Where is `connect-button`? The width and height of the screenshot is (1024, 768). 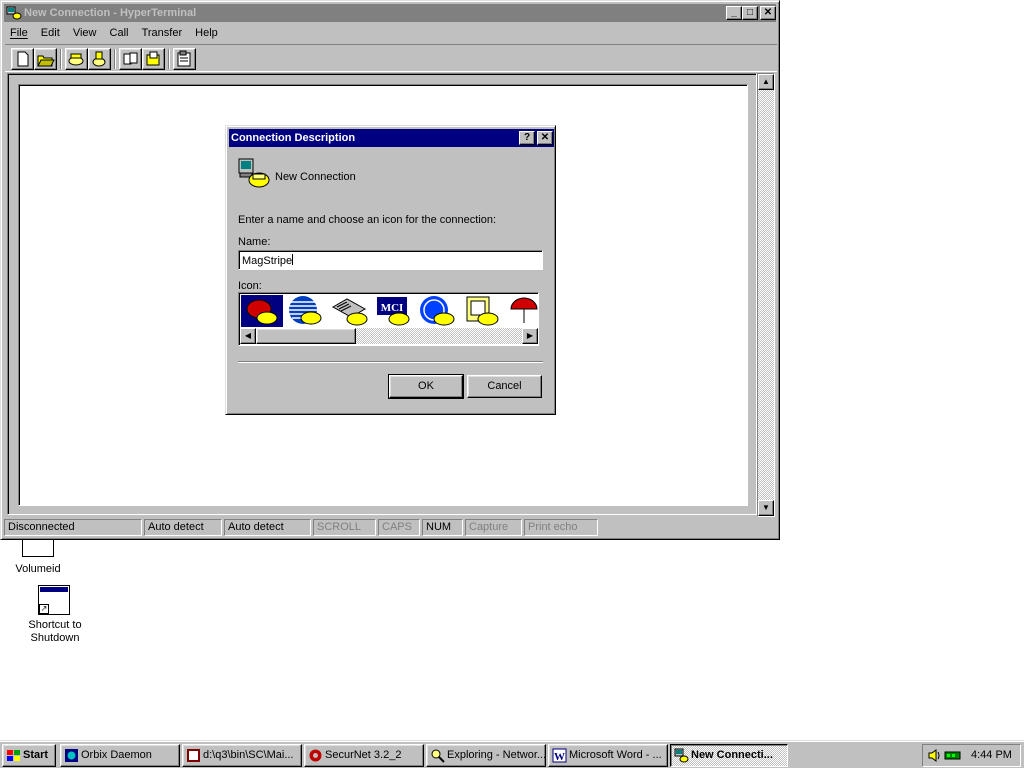 connect-button is located at coordinates (76, 59).